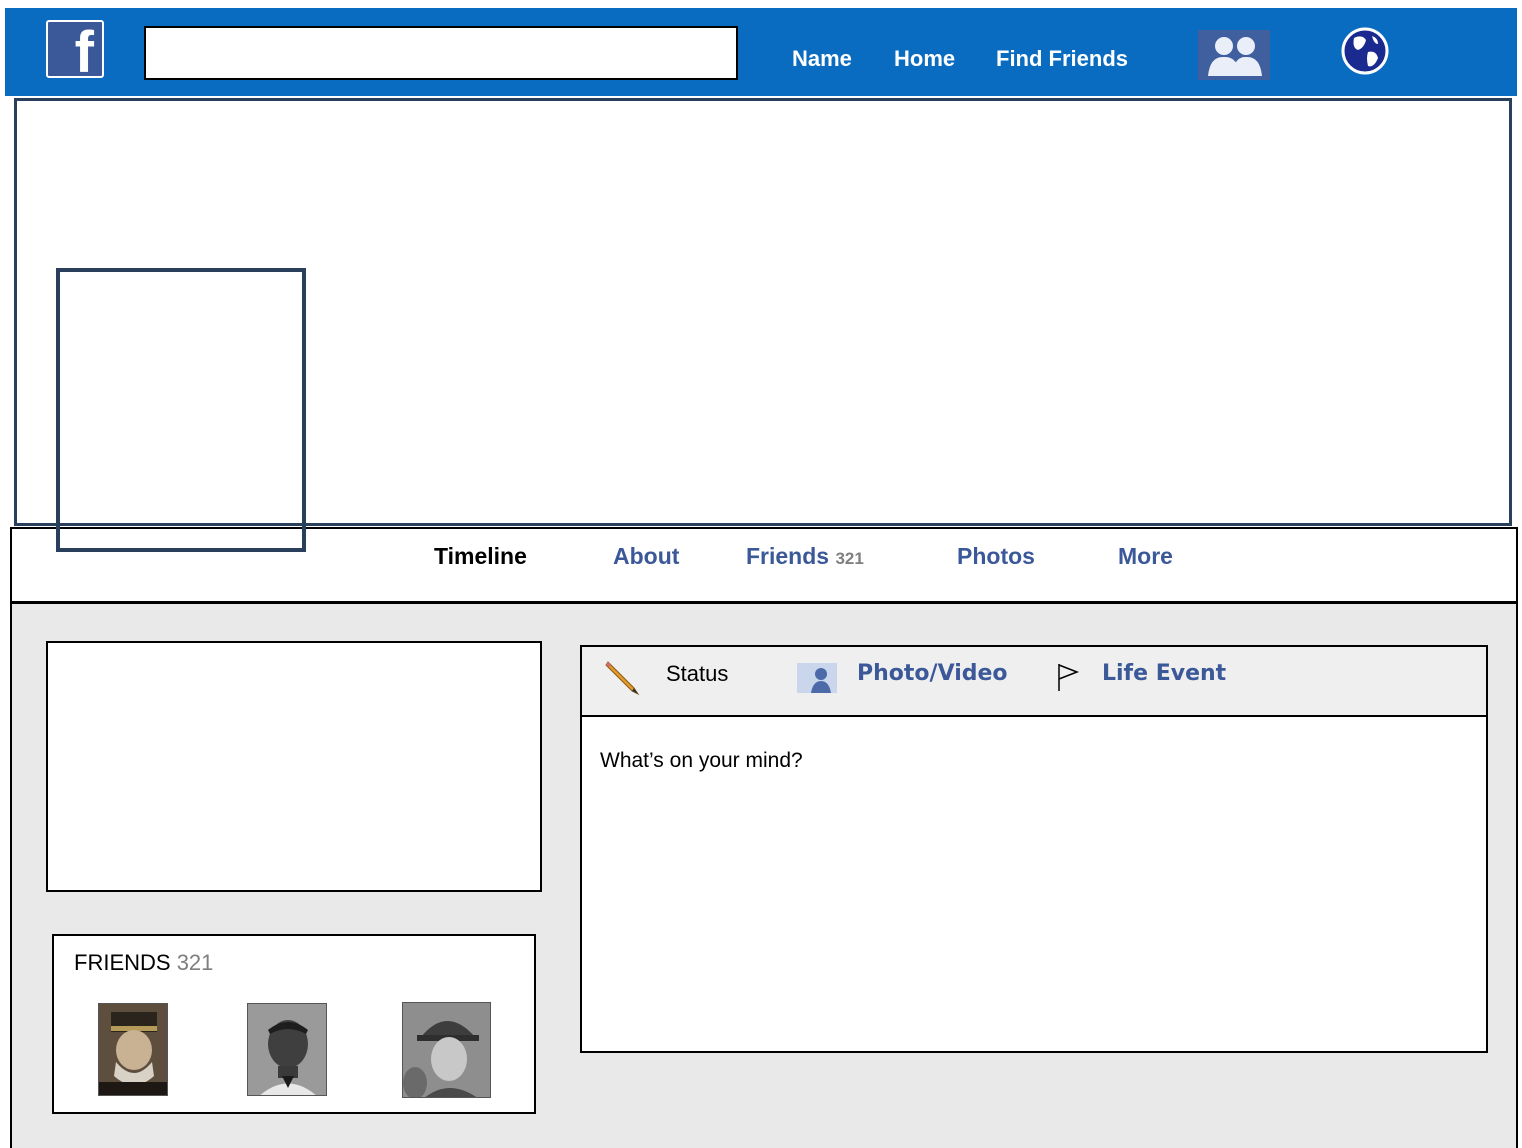 Image resolution: width=1522 pixels, height=1148 pixels. What do you see at coordinates (441, 53) in the screenshot?
I see `search-input` at bounding box center [441, 53].